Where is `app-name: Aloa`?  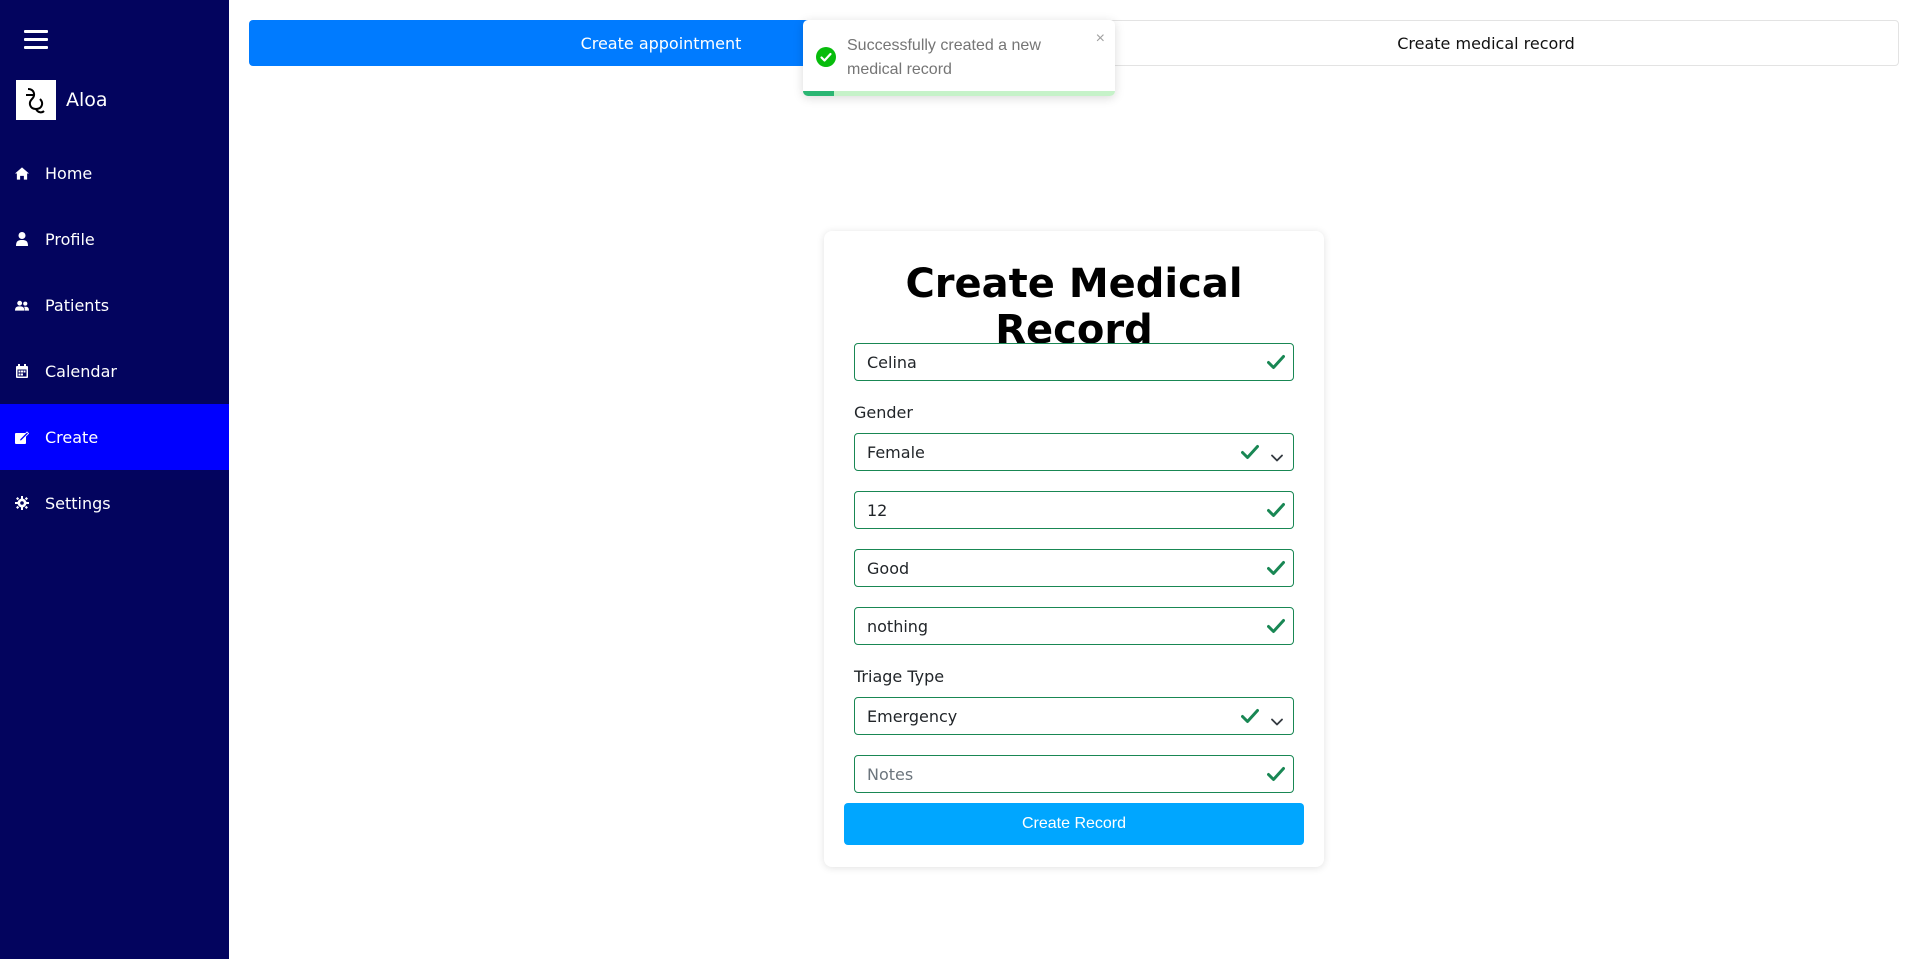
app-name: Aloa is located at coordinates (87, 100).